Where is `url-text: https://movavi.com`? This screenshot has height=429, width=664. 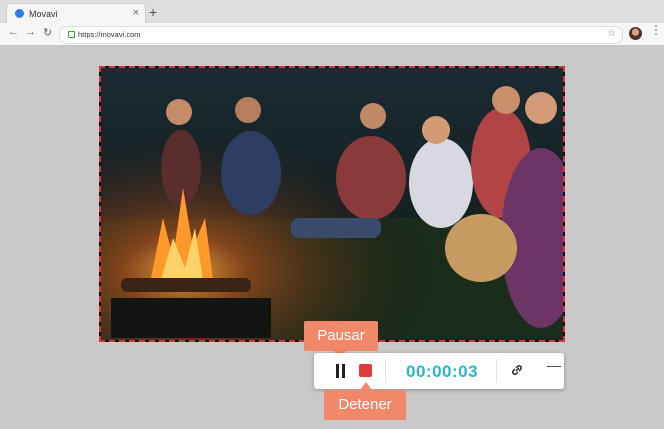 url-text: https://movavi.com is located at coordinates (109, 34).